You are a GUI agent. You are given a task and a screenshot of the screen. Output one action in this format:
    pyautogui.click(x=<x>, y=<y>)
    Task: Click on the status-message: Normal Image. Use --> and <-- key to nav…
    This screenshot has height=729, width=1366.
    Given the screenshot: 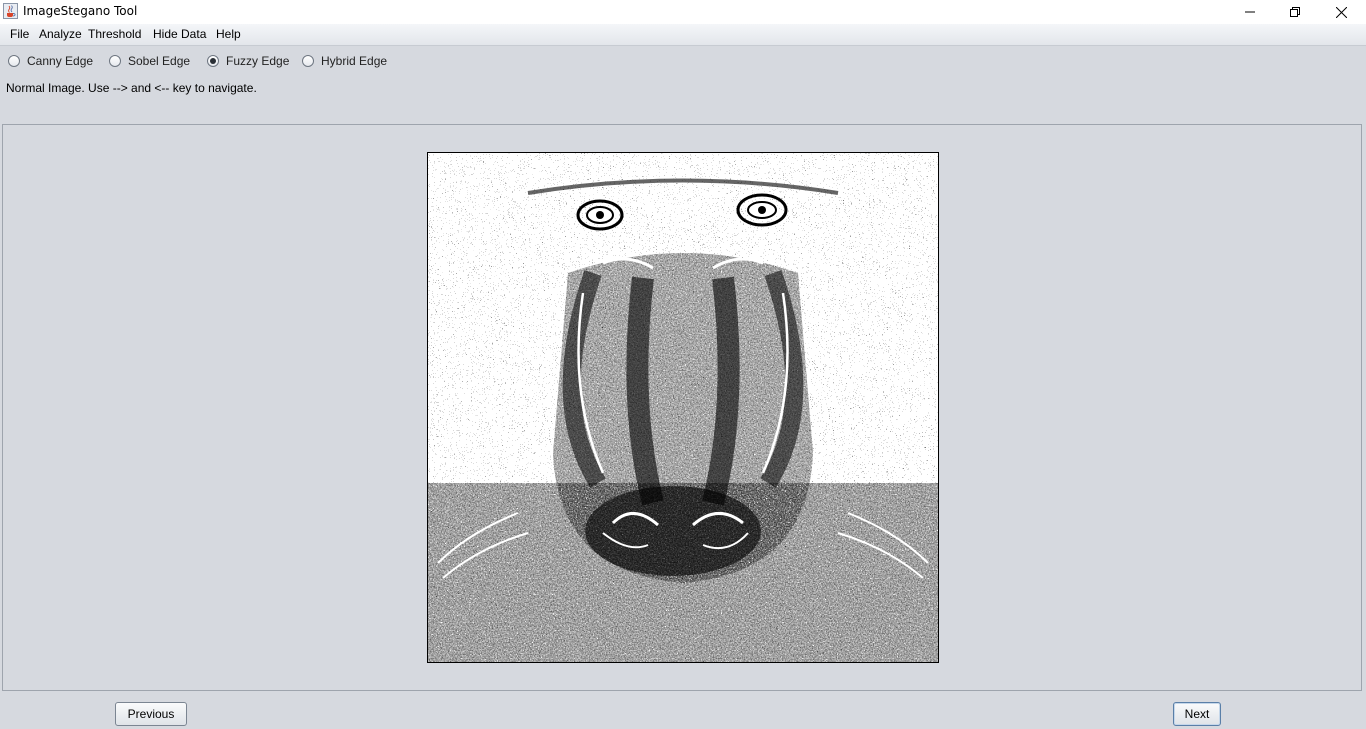 What is the action you would take?
    pyautogui.click(x=131, y=88)
    